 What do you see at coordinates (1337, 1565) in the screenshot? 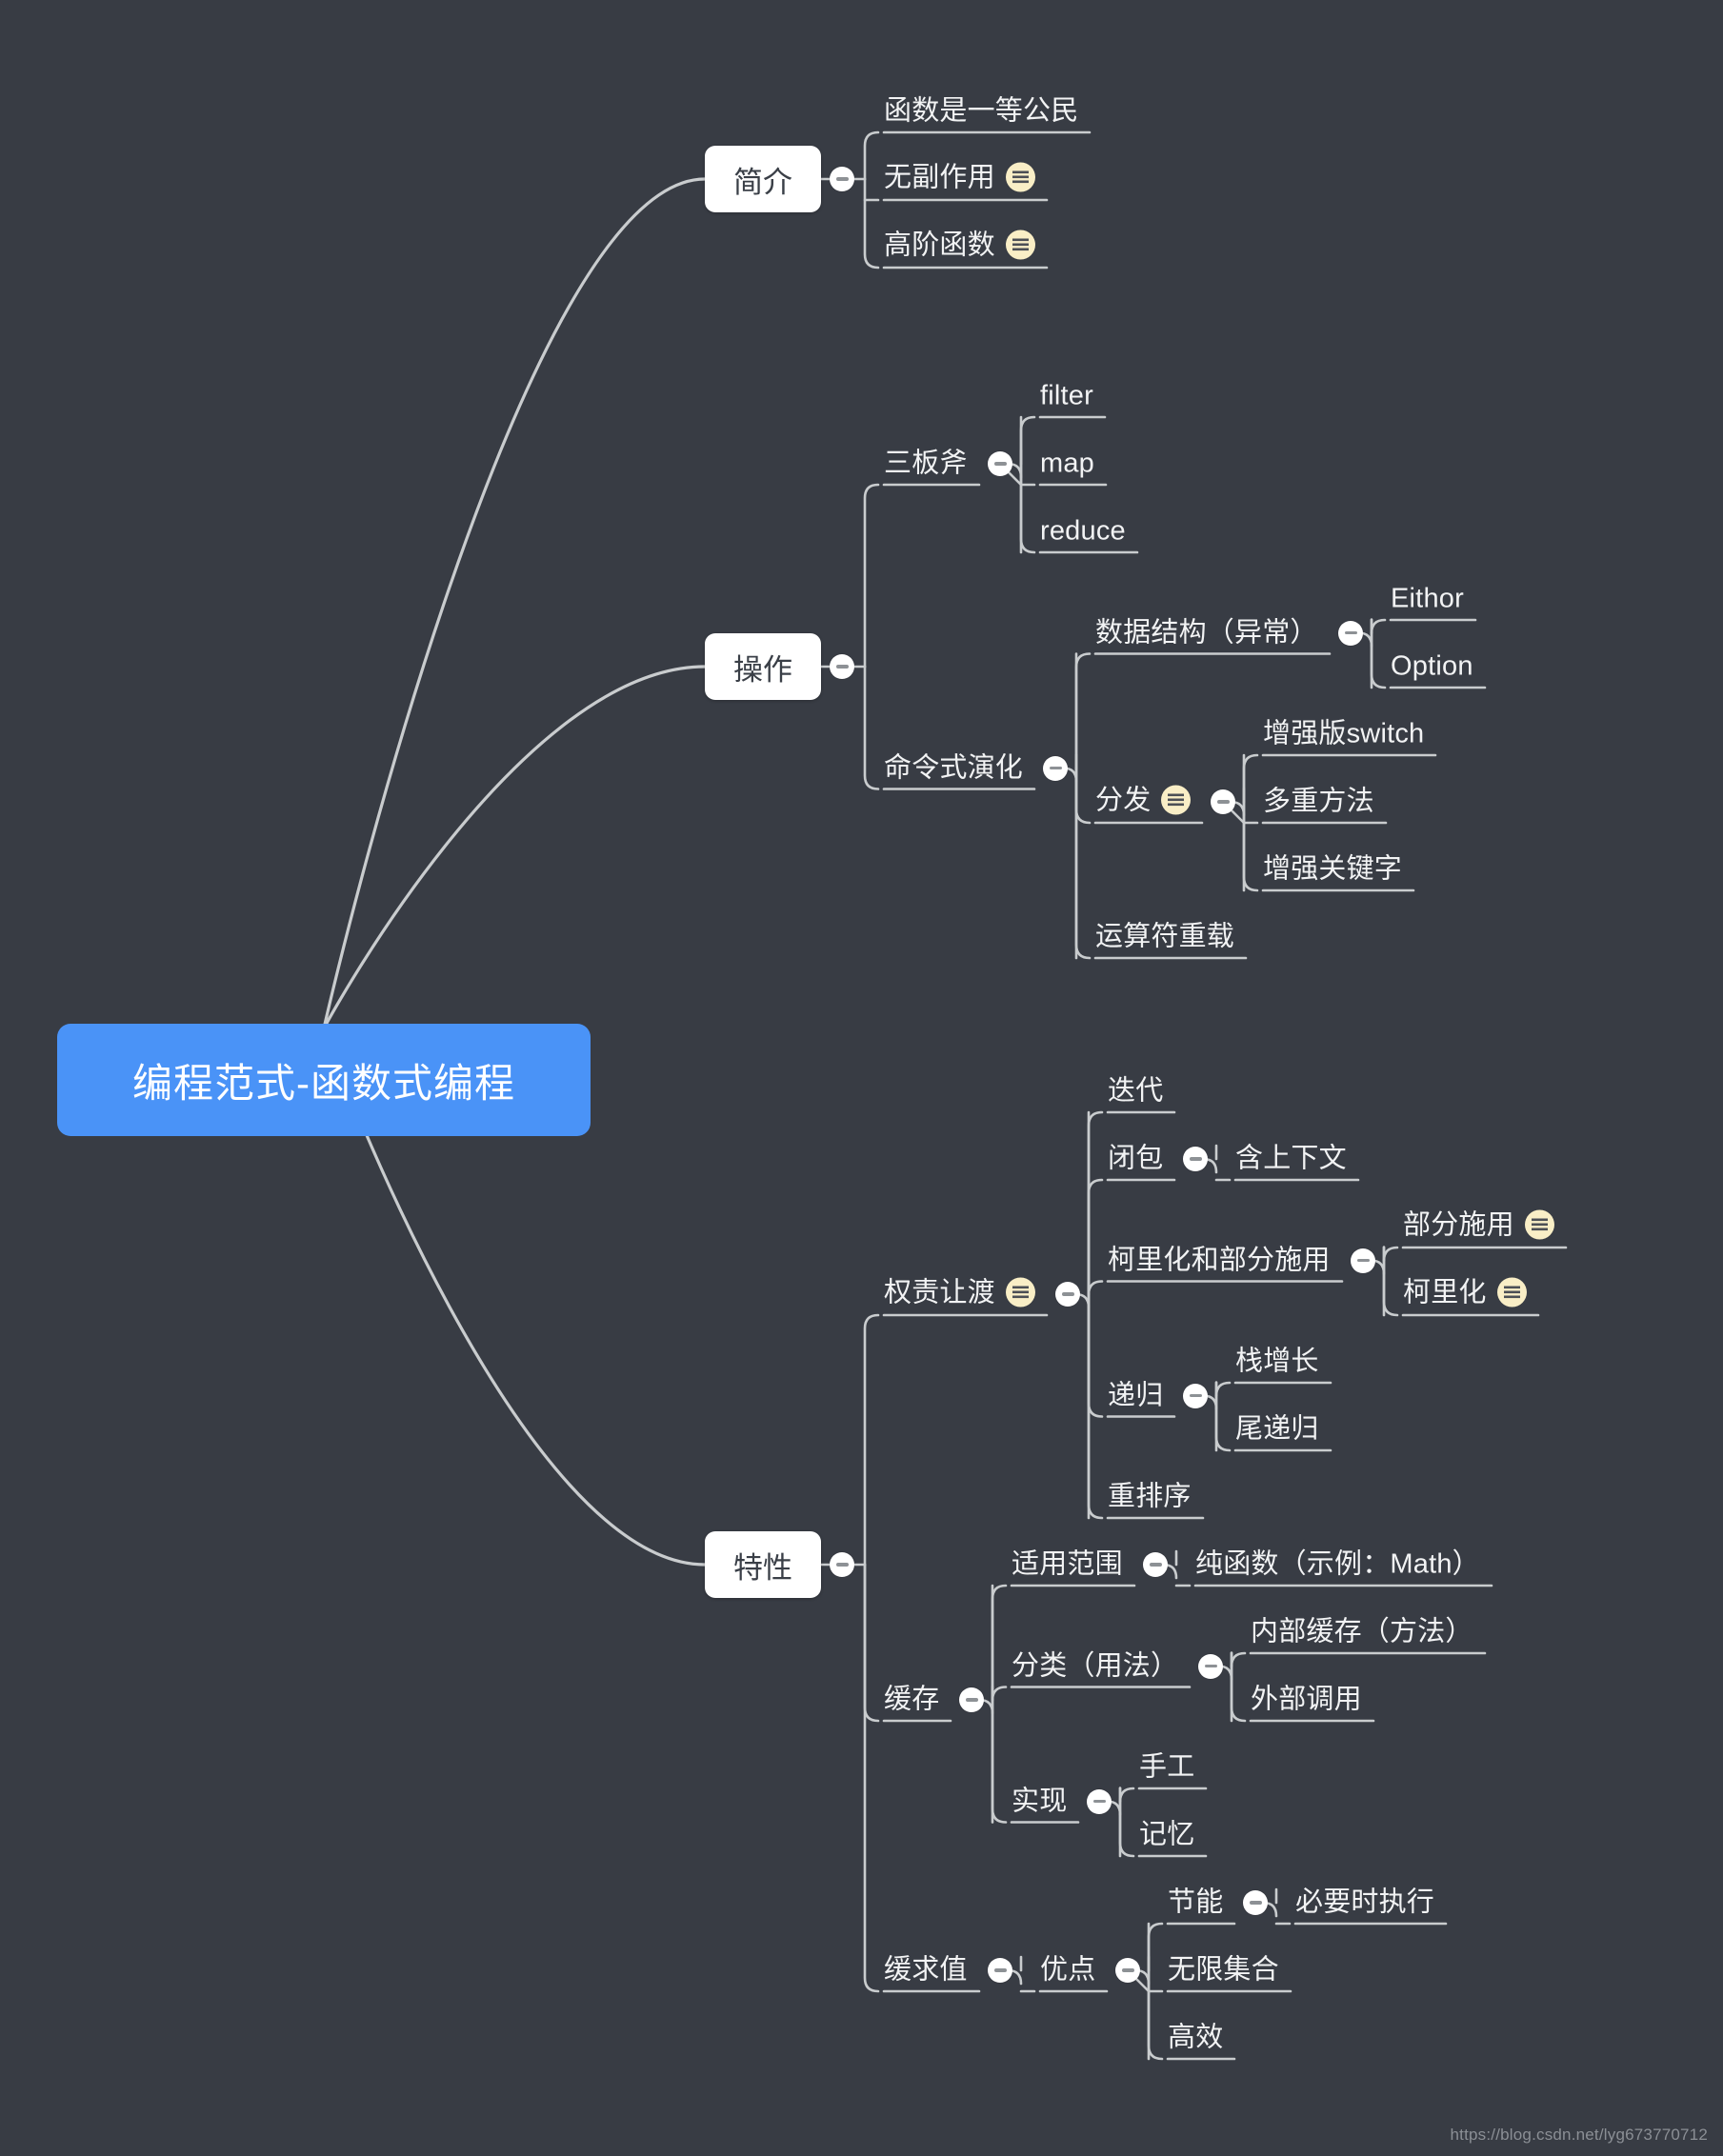
I see `mindmap-node: 纯函数（示例：Math）` at bounding box center [1337, 1565].